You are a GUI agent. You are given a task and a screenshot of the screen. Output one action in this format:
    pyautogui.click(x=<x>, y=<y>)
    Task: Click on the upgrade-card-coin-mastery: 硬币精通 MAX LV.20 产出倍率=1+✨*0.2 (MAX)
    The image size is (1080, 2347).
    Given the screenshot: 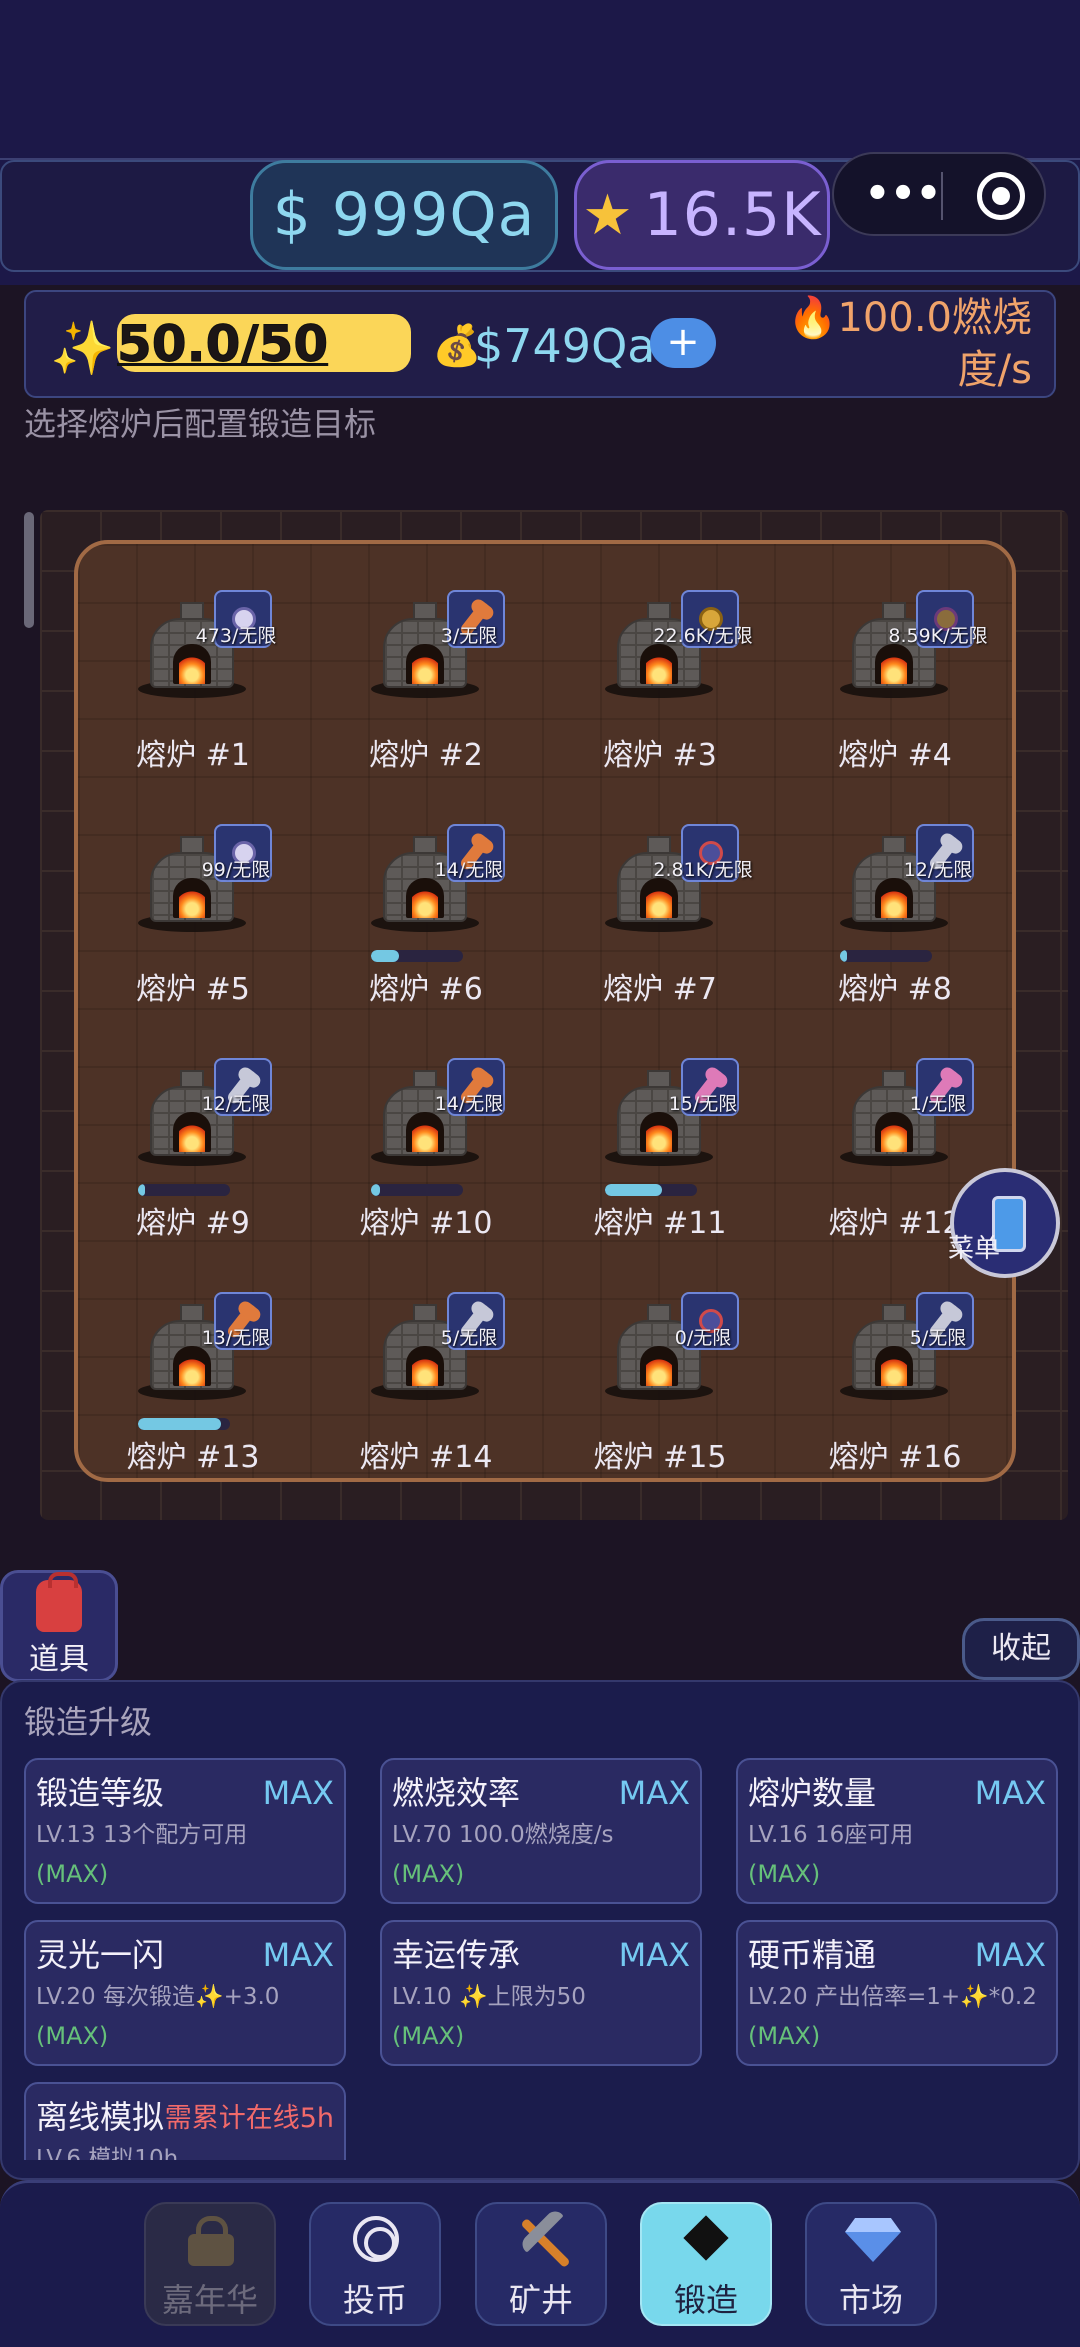 What is the action you would take?
    pyautogui.click(x=897, y=1993)
    